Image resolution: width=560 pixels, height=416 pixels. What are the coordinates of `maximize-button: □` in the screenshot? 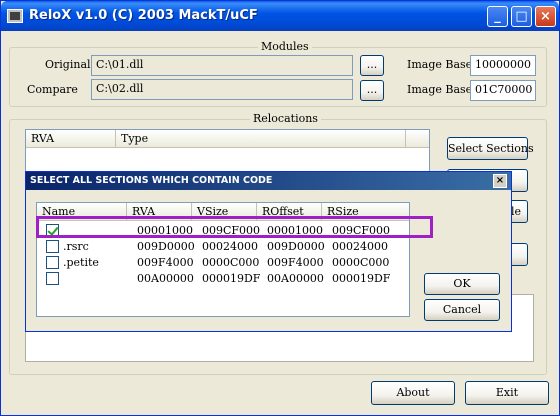 It's located at (521, 16).